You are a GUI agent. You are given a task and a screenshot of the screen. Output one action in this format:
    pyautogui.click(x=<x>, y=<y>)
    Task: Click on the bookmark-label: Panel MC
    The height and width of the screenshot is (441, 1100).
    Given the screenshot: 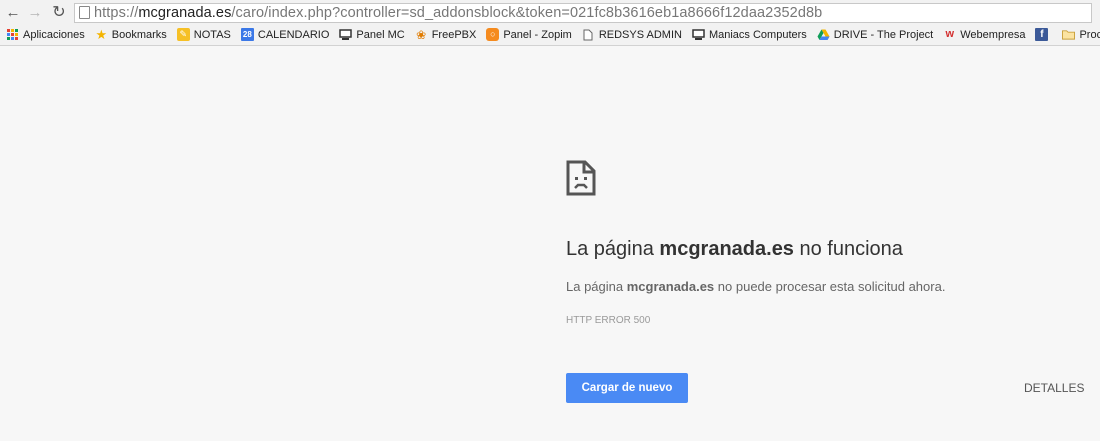 What is the action you would take?
    pyautogui.click(x=380, y=34)
    